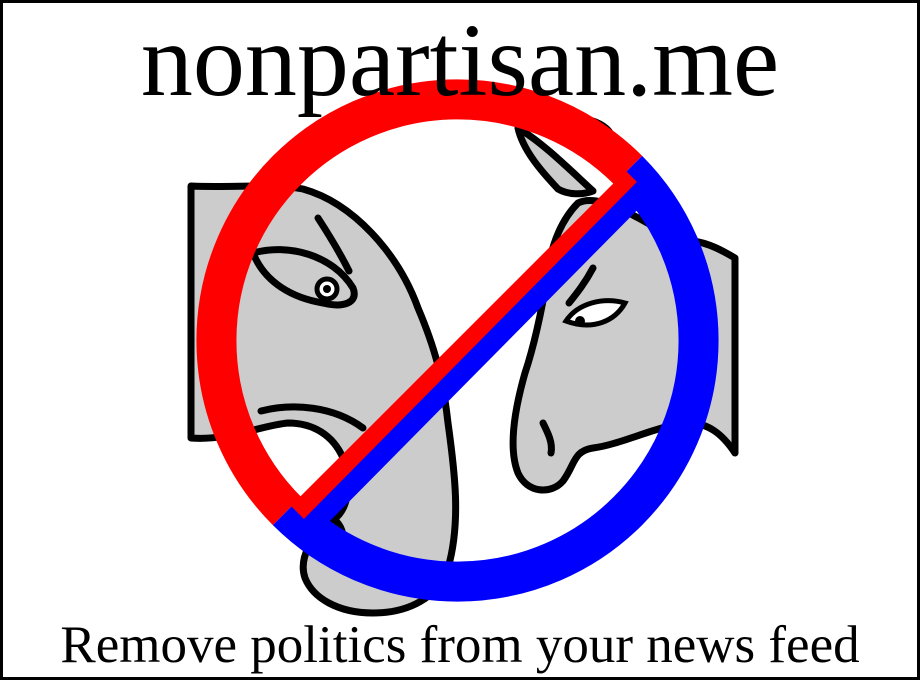  Describe the element at coordinates (580, 321) in the screenshot. I see `donkey-pupil` at that location.